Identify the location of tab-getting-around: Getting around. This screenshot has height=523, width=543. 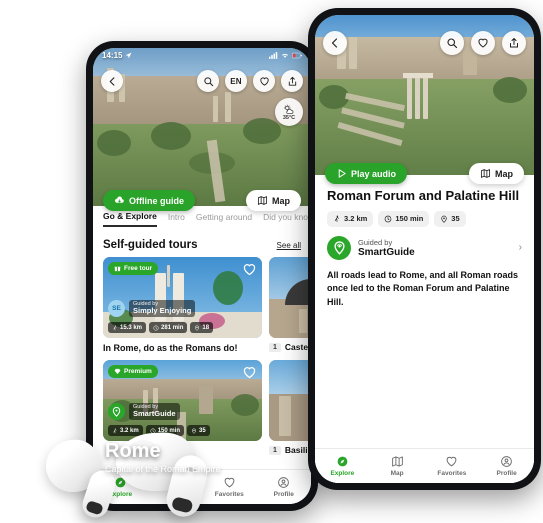
(224, 219).